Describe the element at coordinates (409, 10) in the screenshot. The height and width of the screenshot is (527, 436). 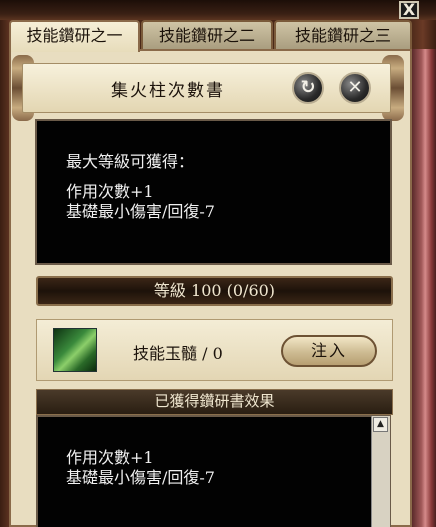
I see `window-close-button: X` at that location.